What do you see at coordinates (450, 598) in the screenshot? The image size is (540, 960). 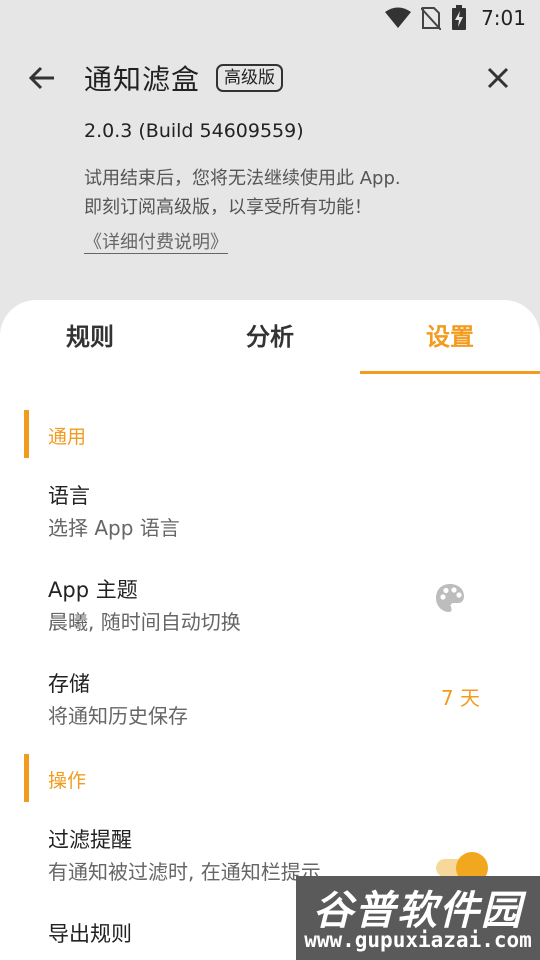 I see `palette-icon` at bounding box center [450, 598].